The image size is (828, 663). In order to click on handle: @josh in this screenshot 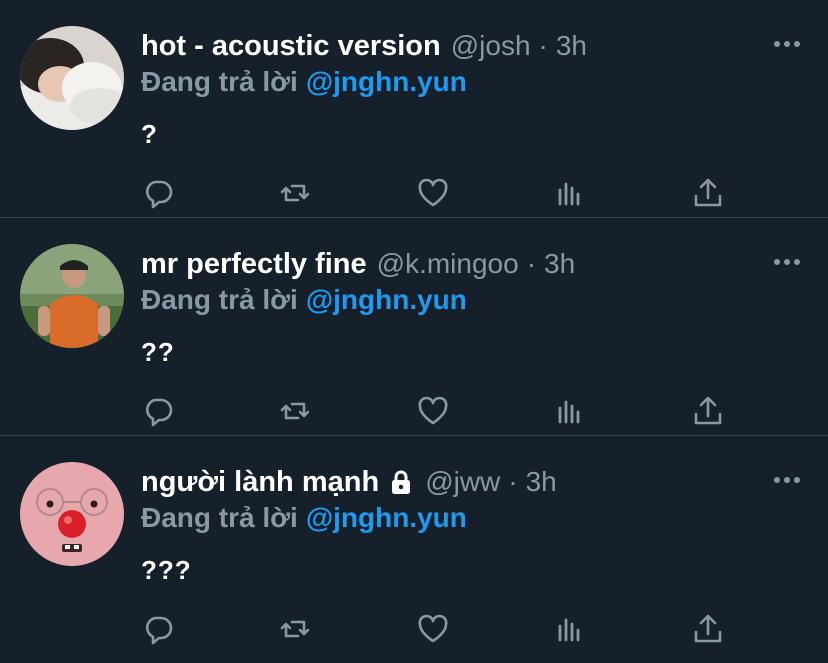, I will do `click(491, 46)`.